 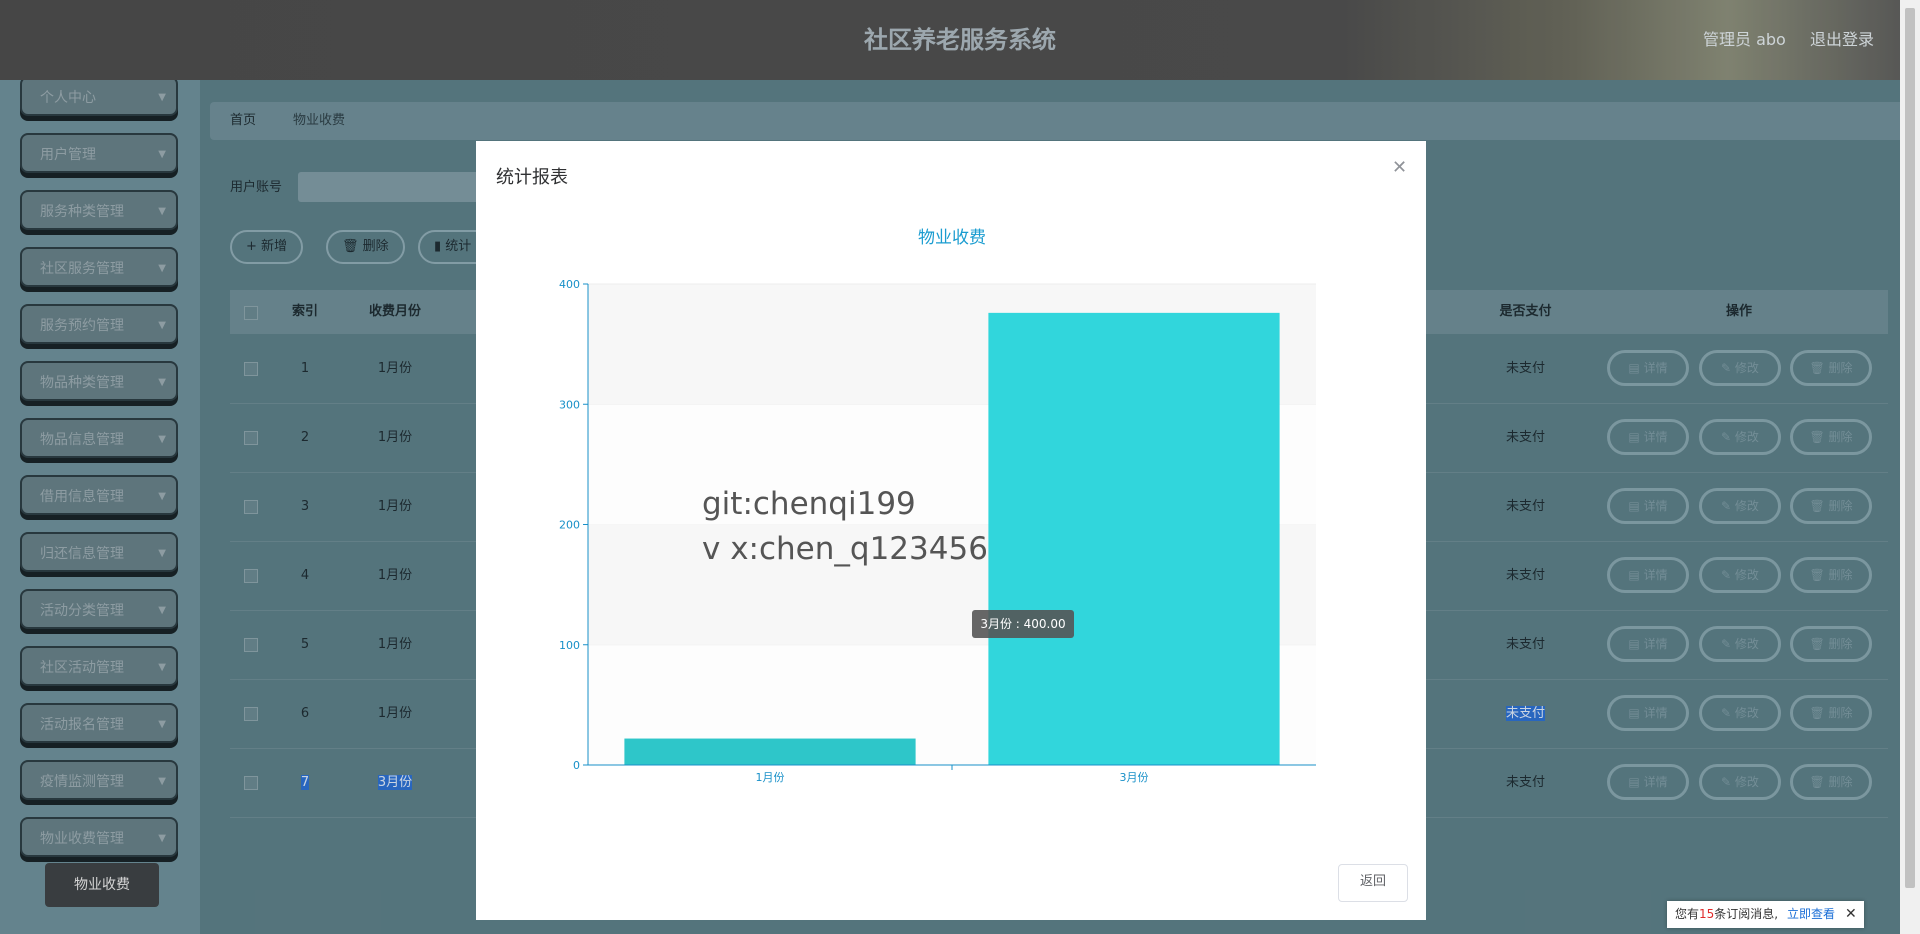 I want to click on y-tick-label: 300, so click(x=569, y=404).